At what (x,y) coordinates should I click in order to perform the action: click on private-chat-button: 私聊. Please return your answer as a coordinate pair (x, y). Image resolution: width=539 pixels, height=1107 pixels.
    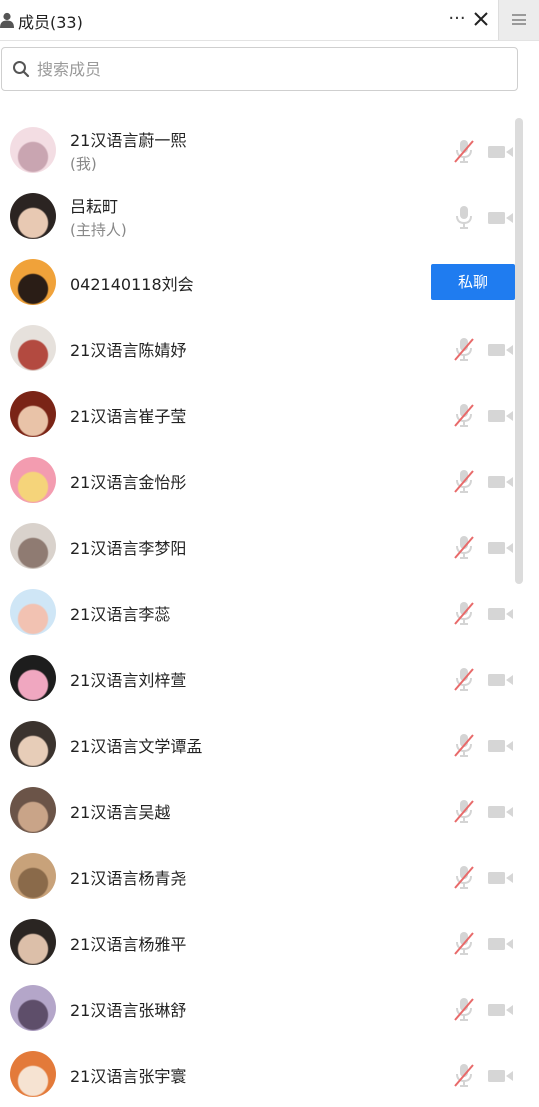
    Looking at the image, I should click on (473, 282).